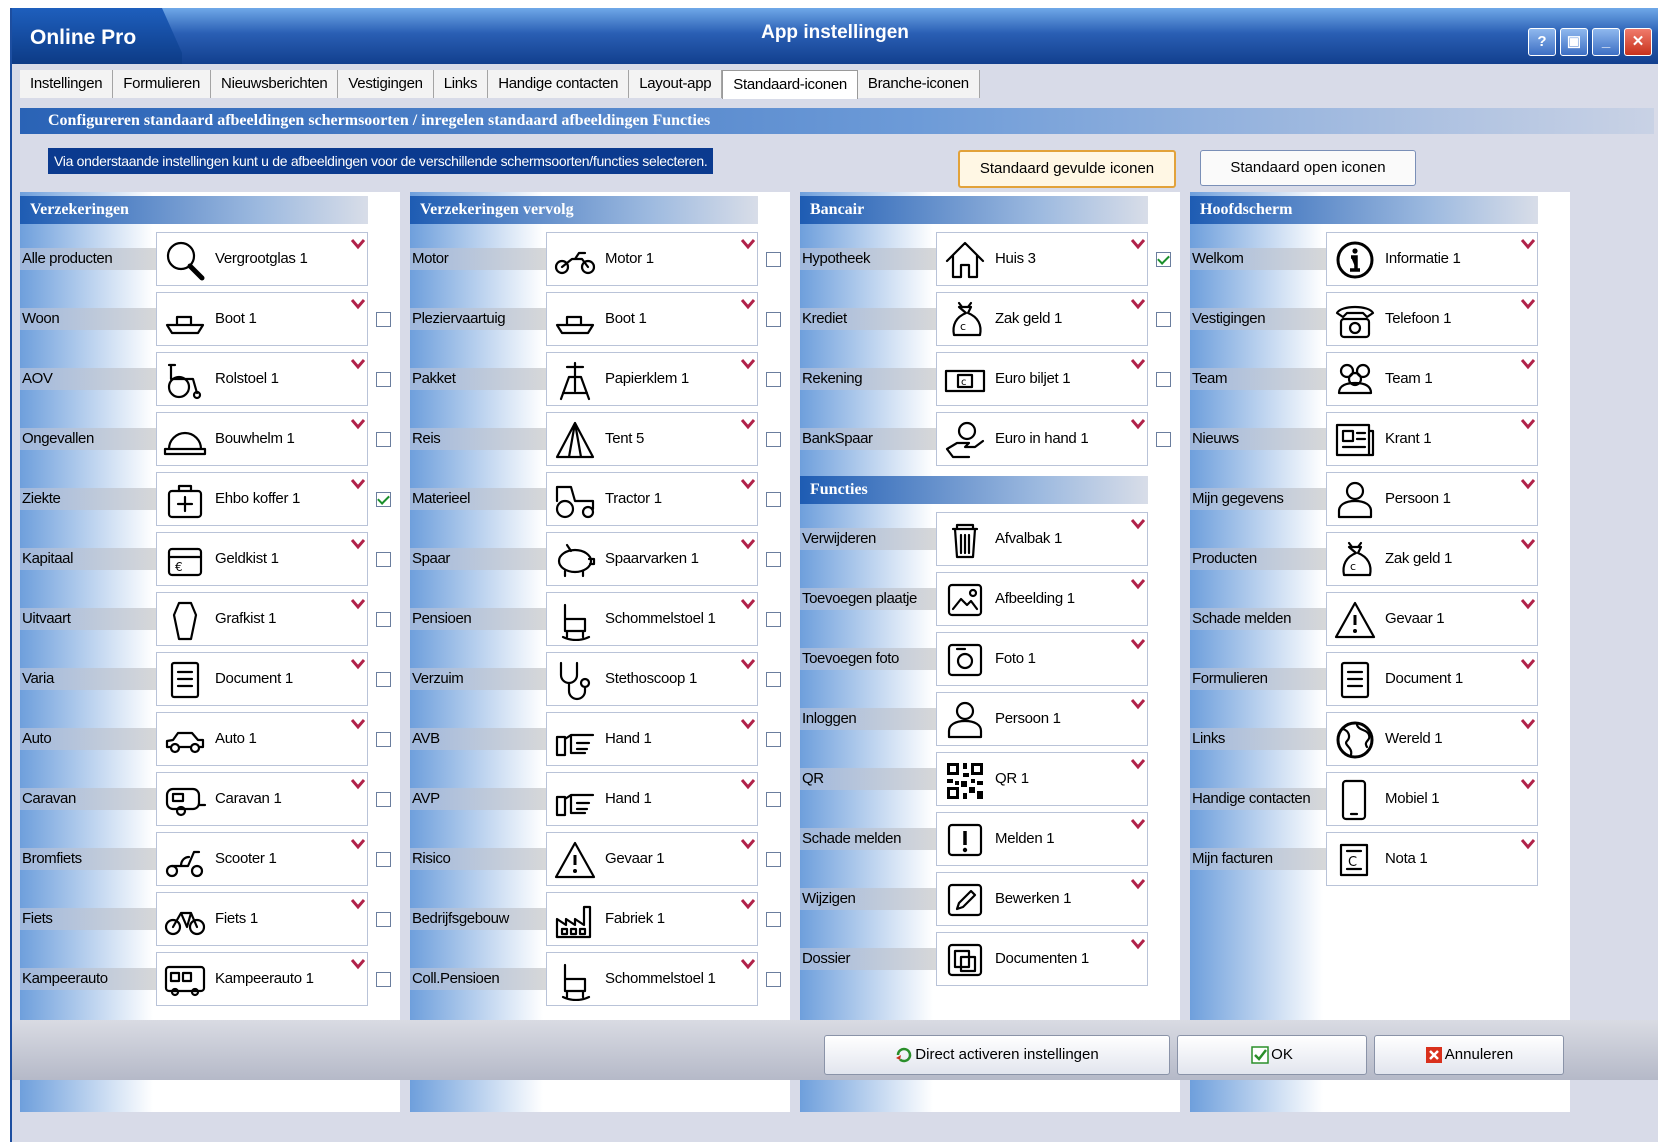  What do you see at coordinates (262, 259) in the screenshot?
I see `icon-select: Vergrootglas 1` at bounding box center [262, 259].